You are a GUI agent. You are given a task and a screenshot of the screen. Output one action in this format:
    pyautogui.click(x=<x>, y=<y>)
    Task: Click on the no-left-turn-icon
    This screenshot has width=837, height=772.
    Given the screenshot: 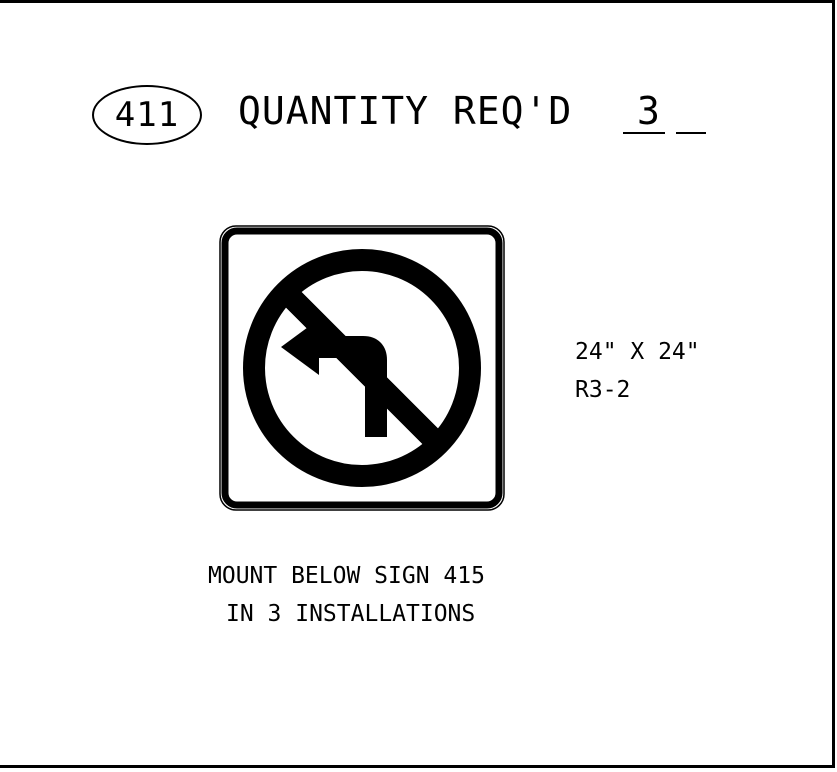 What is the action you would take?
    pyautogui.click(x=362, y=368)
    